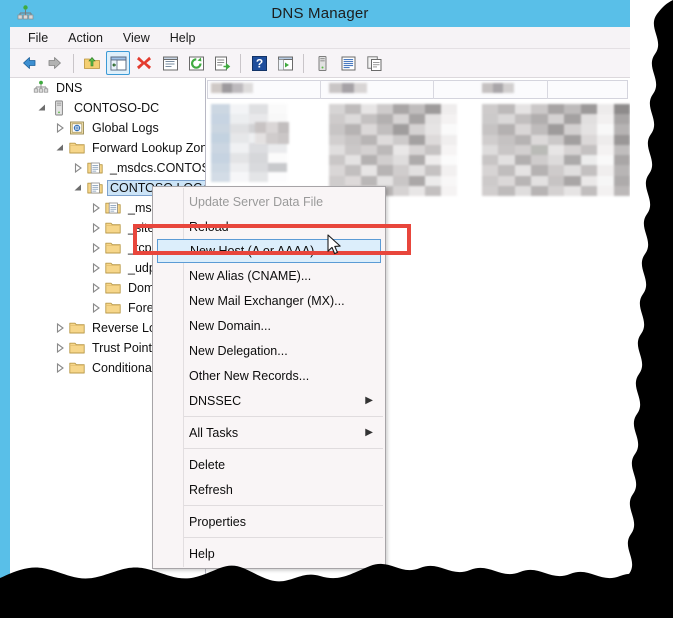  Describe the element at coordinates (77, 128) in the screenshot. I see `global-logs-icon` at that location.